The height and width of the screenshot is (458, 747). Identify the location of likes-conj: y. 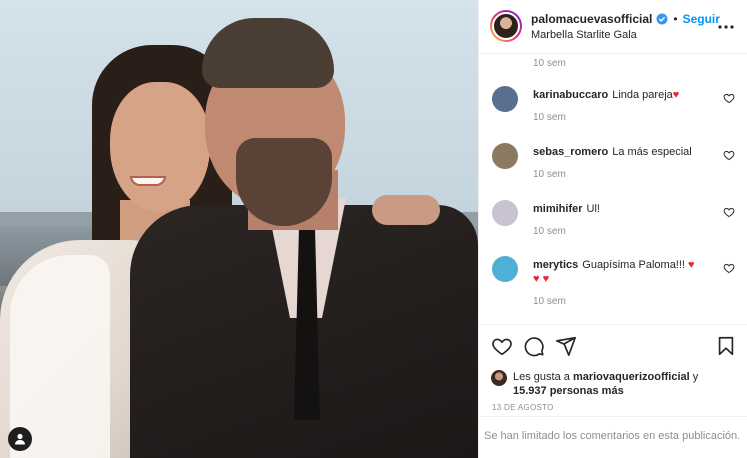
(695, 377).